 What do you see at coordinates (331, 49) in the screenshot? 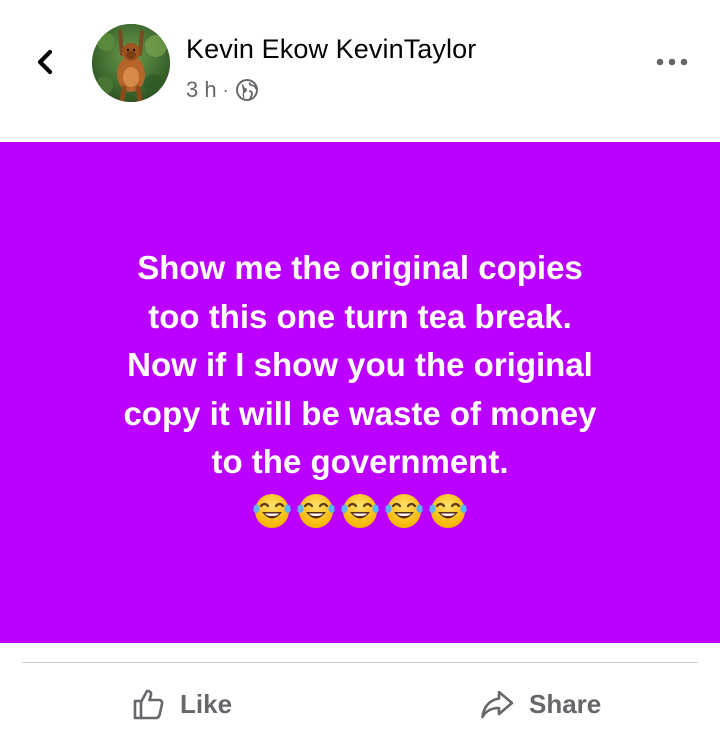
I see `author-name: Kevin Ekow KevinTaylor` at bounding box center [331, 49].